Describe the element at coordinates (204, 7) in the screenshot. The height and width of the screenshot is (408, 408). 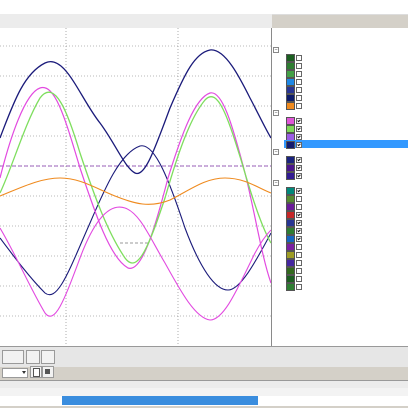
I see `title-bar` at that location.